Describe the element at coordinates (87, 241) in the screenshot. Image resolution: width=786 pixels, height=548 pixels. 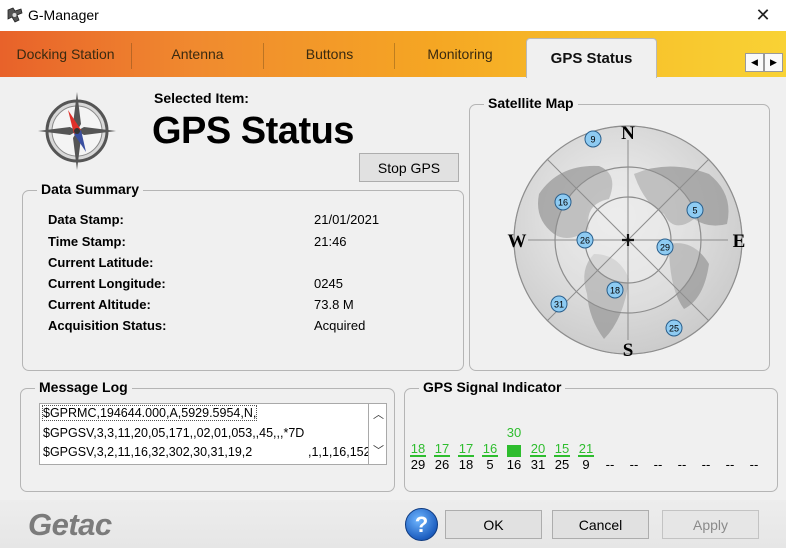
I see `time-stamp-label: Time Stamp:` at that location.